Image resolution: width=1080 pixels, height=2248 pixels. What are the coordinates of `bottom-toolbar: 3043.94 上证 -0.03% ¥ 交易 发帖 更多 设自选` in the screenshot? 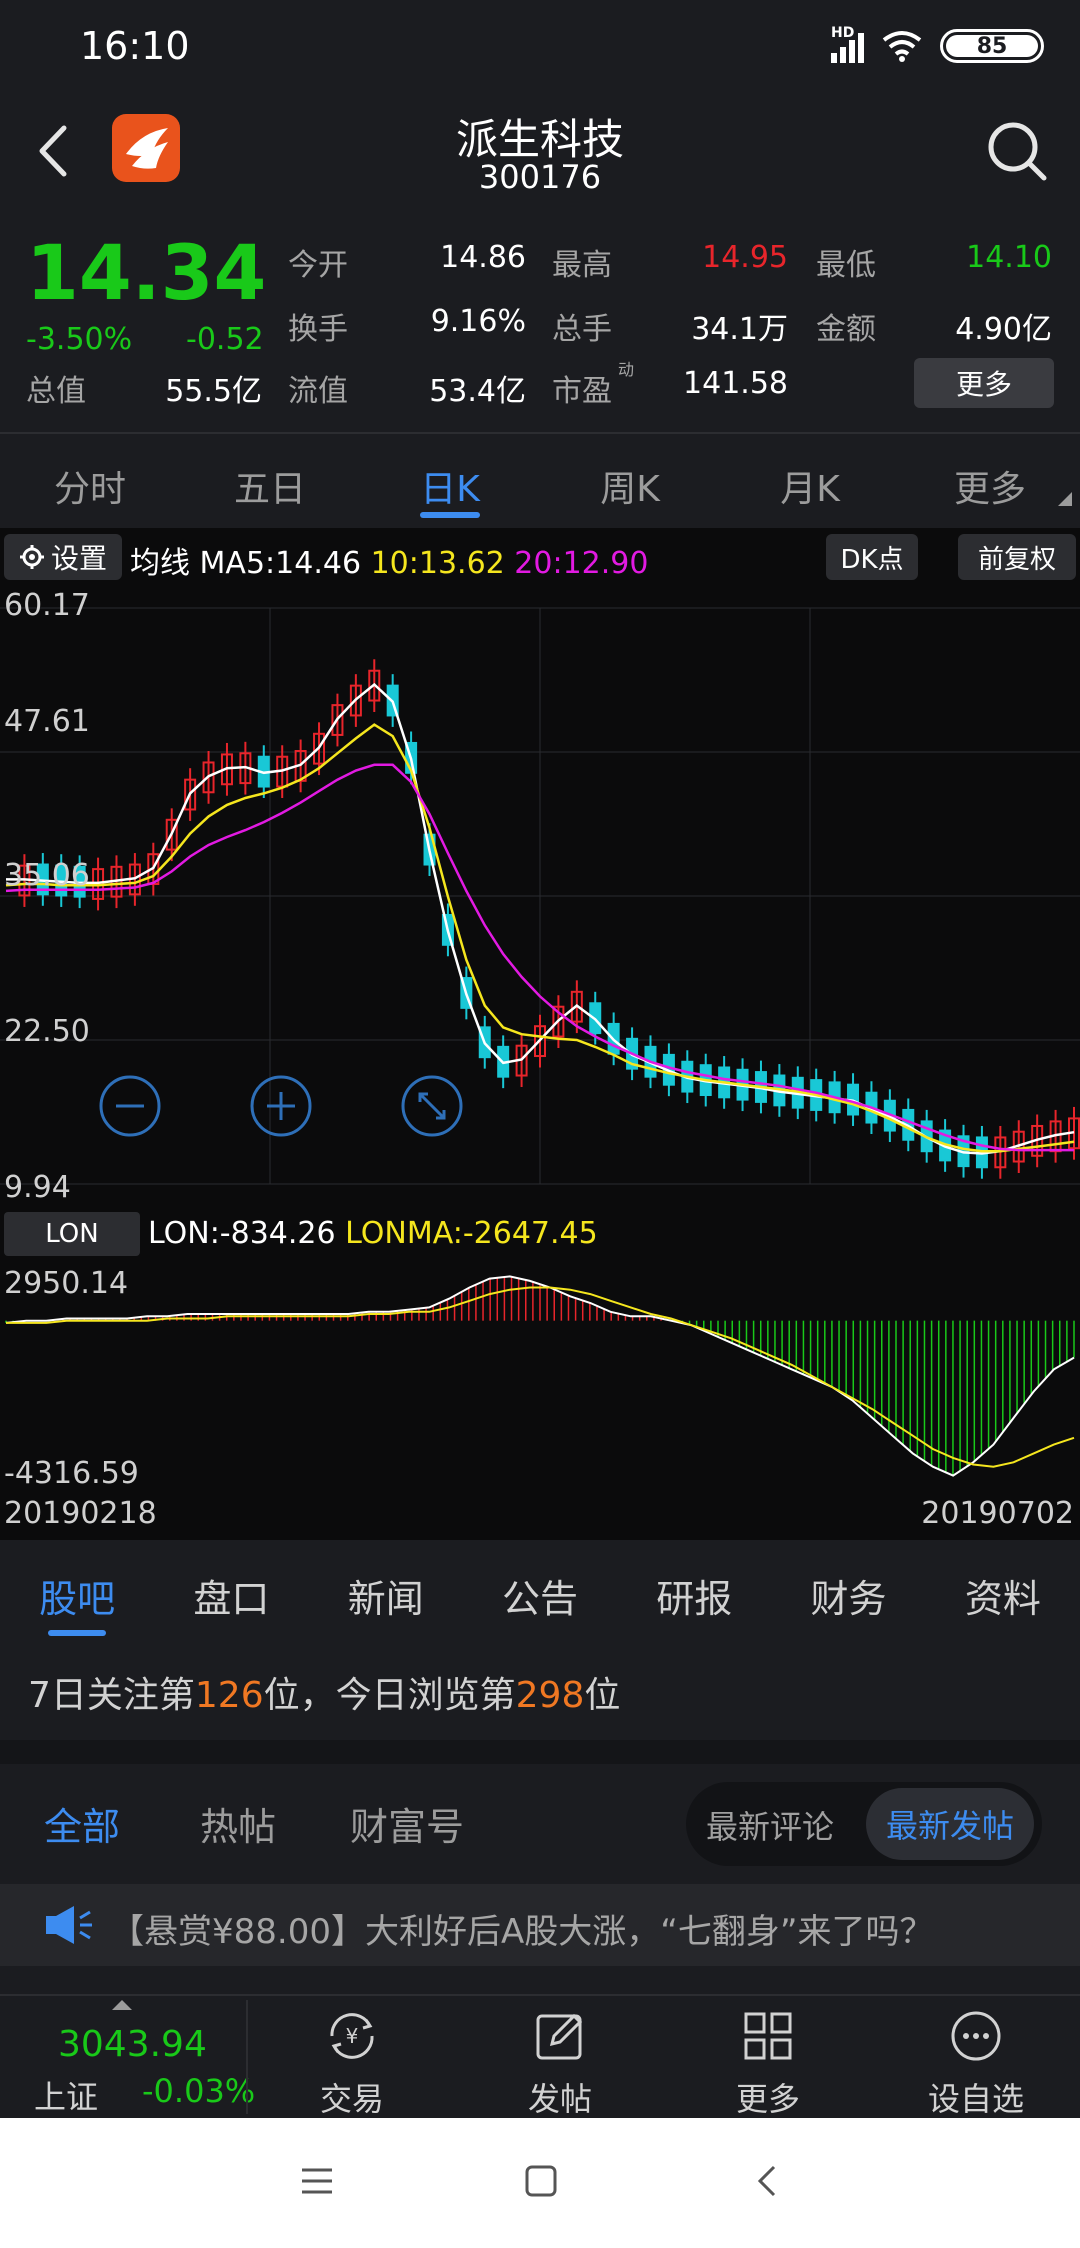 It's located at (540, 2057).